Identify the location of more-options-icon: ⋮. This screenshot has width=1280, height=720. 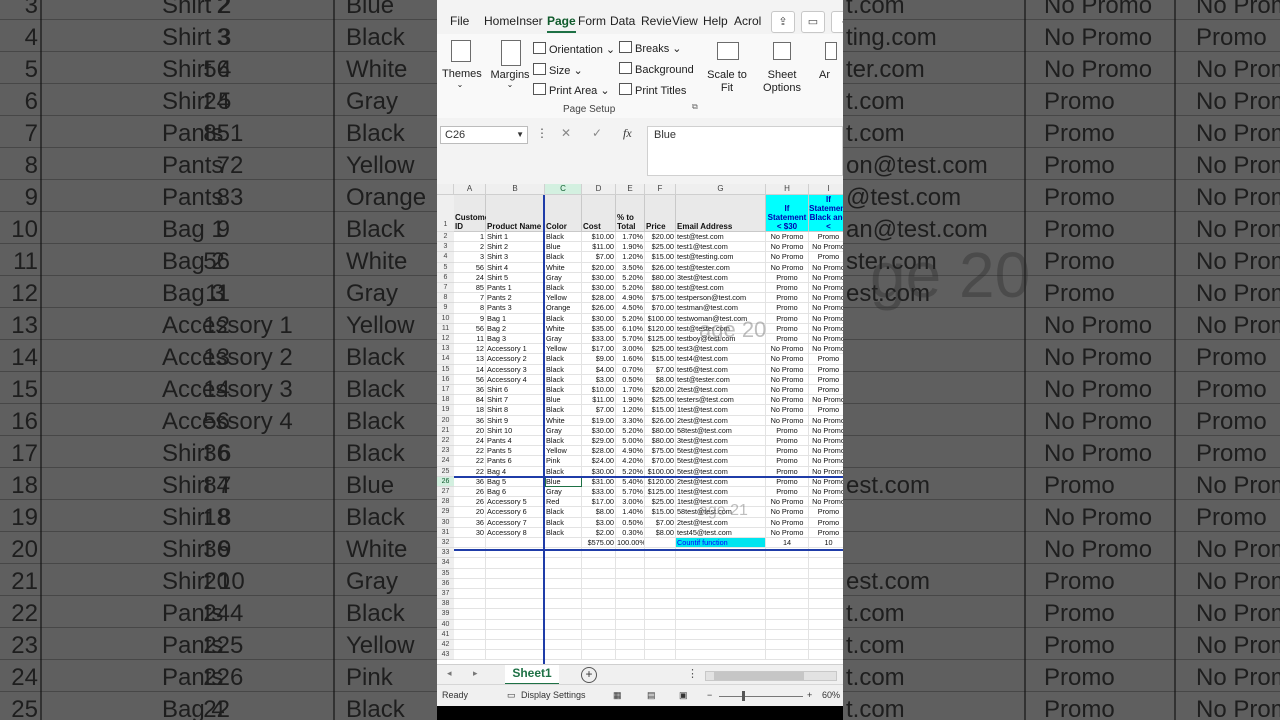
(542, 133).